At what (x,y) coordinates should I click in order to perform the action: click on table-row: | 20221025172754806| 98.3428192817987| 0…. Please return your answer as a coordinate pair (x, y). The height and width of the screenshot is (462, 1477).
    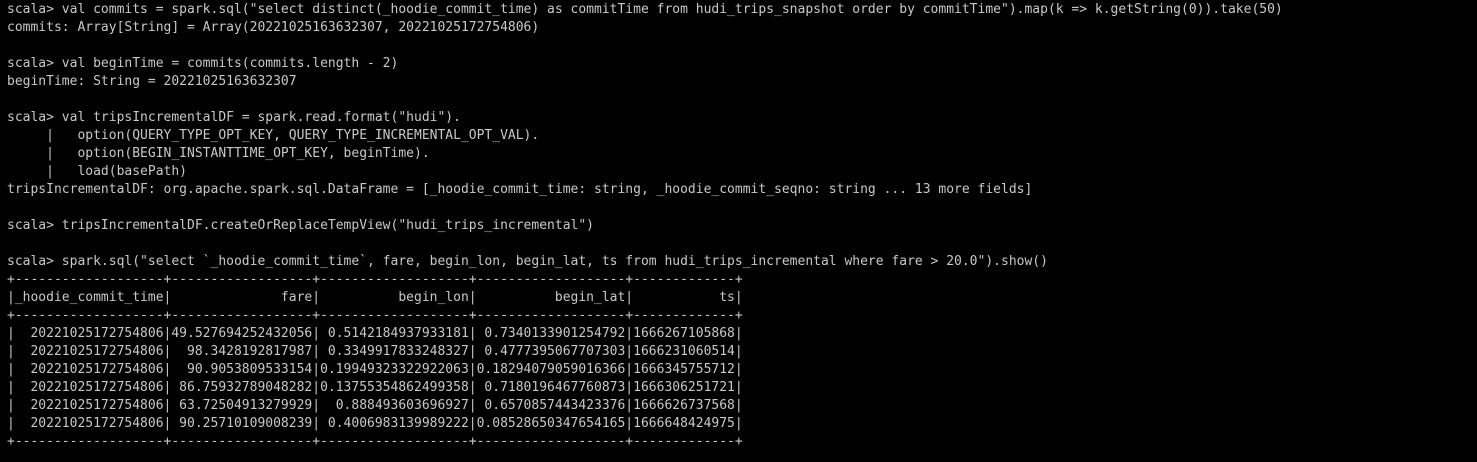
    Looking at the image, I should click on (375, 351).